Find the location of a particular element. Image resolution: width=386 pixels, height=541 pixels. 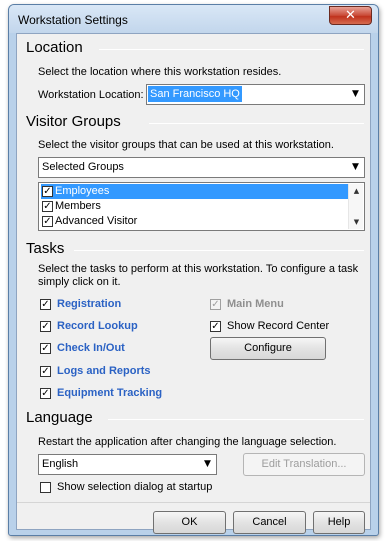

logs-and-reports-checkbox: ✓ is located at coordinates (45, 371).